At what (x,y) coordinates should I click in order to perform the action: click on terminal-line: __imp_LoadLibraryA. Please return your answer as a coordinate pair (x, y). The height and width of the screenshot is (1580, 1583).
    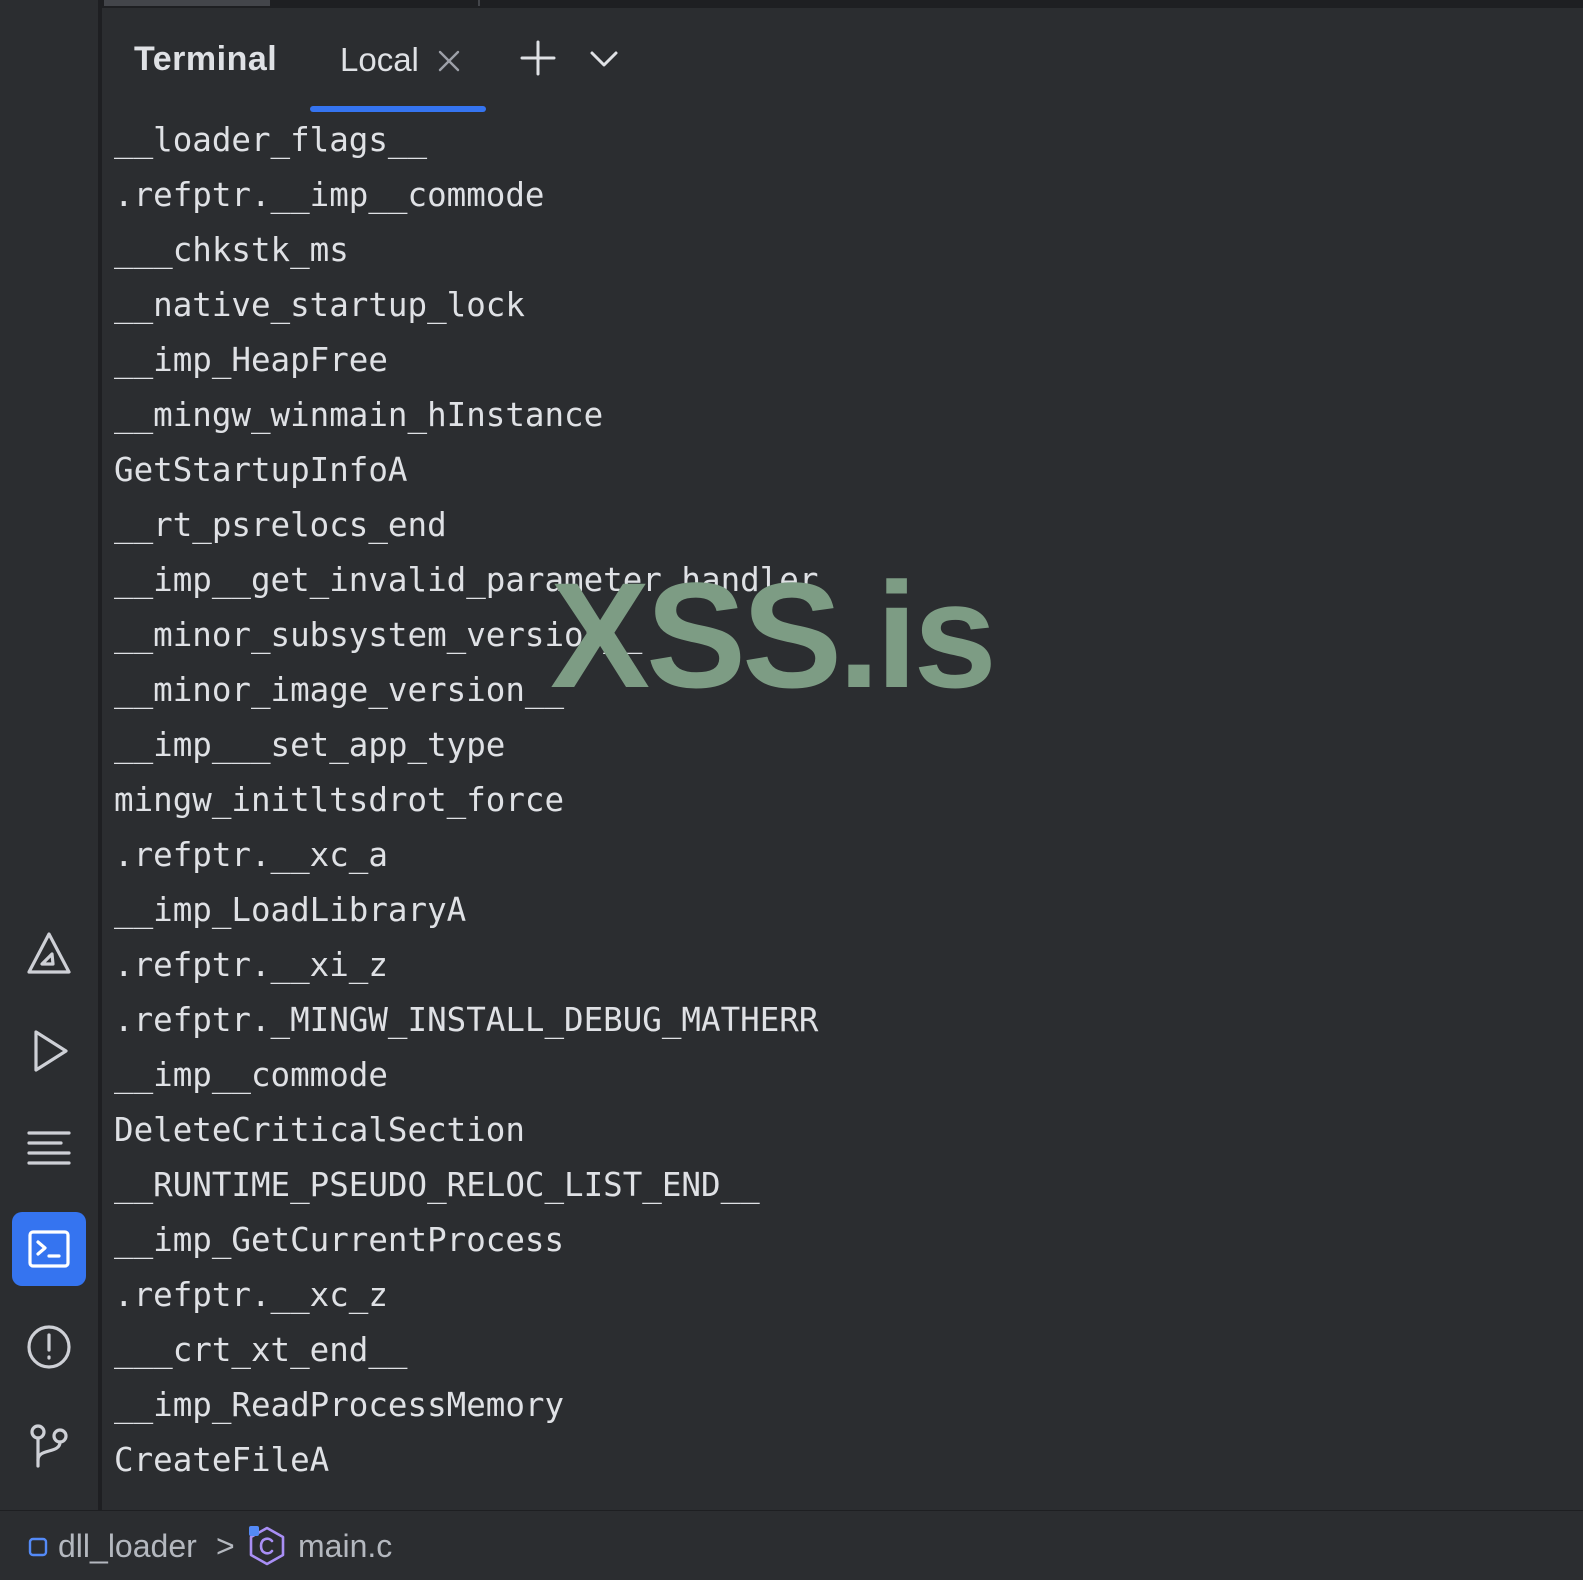
    Looking at the image, I should click on (290, 910).